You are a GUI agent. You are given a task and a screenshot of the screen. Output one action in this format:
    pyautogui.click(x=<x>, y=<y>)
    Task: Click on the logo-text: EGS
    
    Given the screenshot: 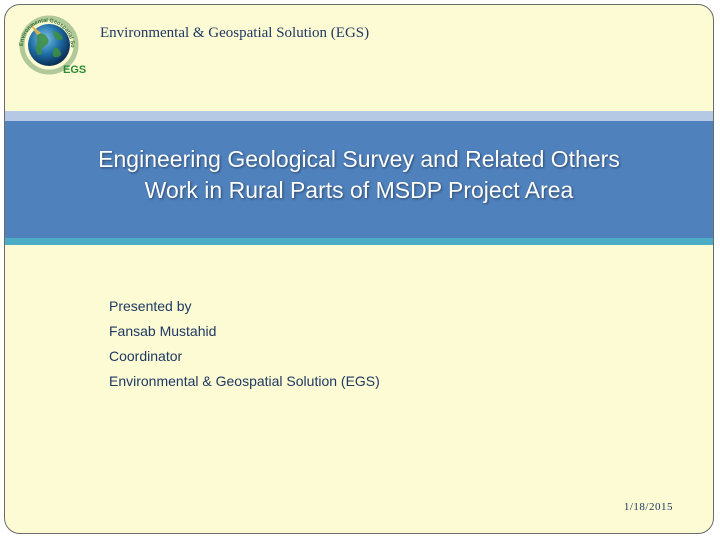 What is the action you would take?
    pyautogui.click(x=74, y=70)
    